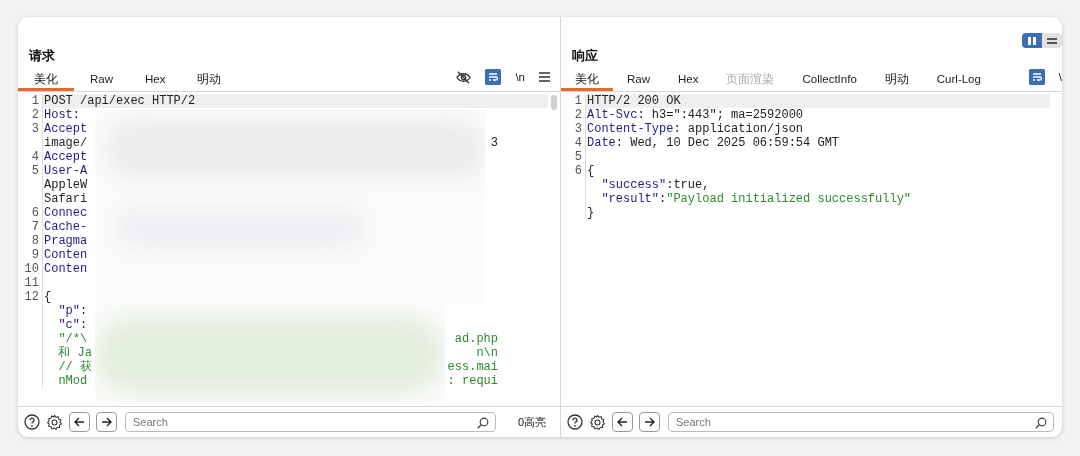 The height and width of the screenshot is (456, 1080). I want to click on code-text: : Wed, 10 Dec 2025 06:59:54 GMT, so click(727, 143).